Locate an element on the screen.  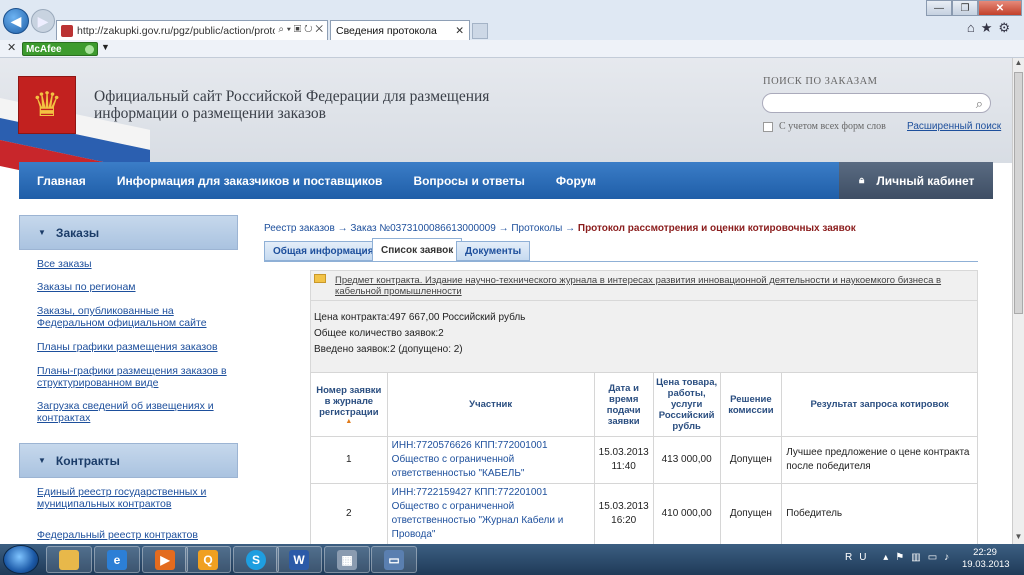
browser-tab: Сведения протокола ✕ is located at coordinates (400, 30).